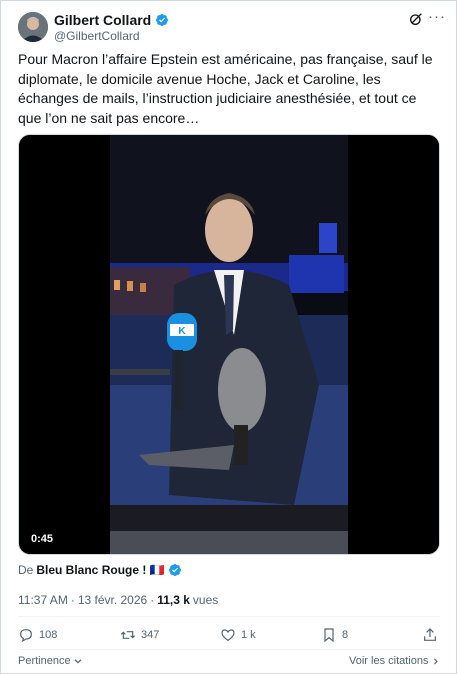  I want to click on reply-icon, so click(26, 636).